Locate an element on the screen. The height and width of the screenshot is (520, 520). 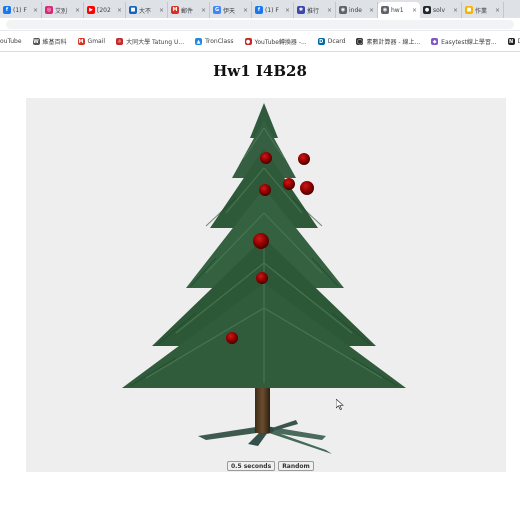
site-icon: ✱ is located at coordinates (301, 10).